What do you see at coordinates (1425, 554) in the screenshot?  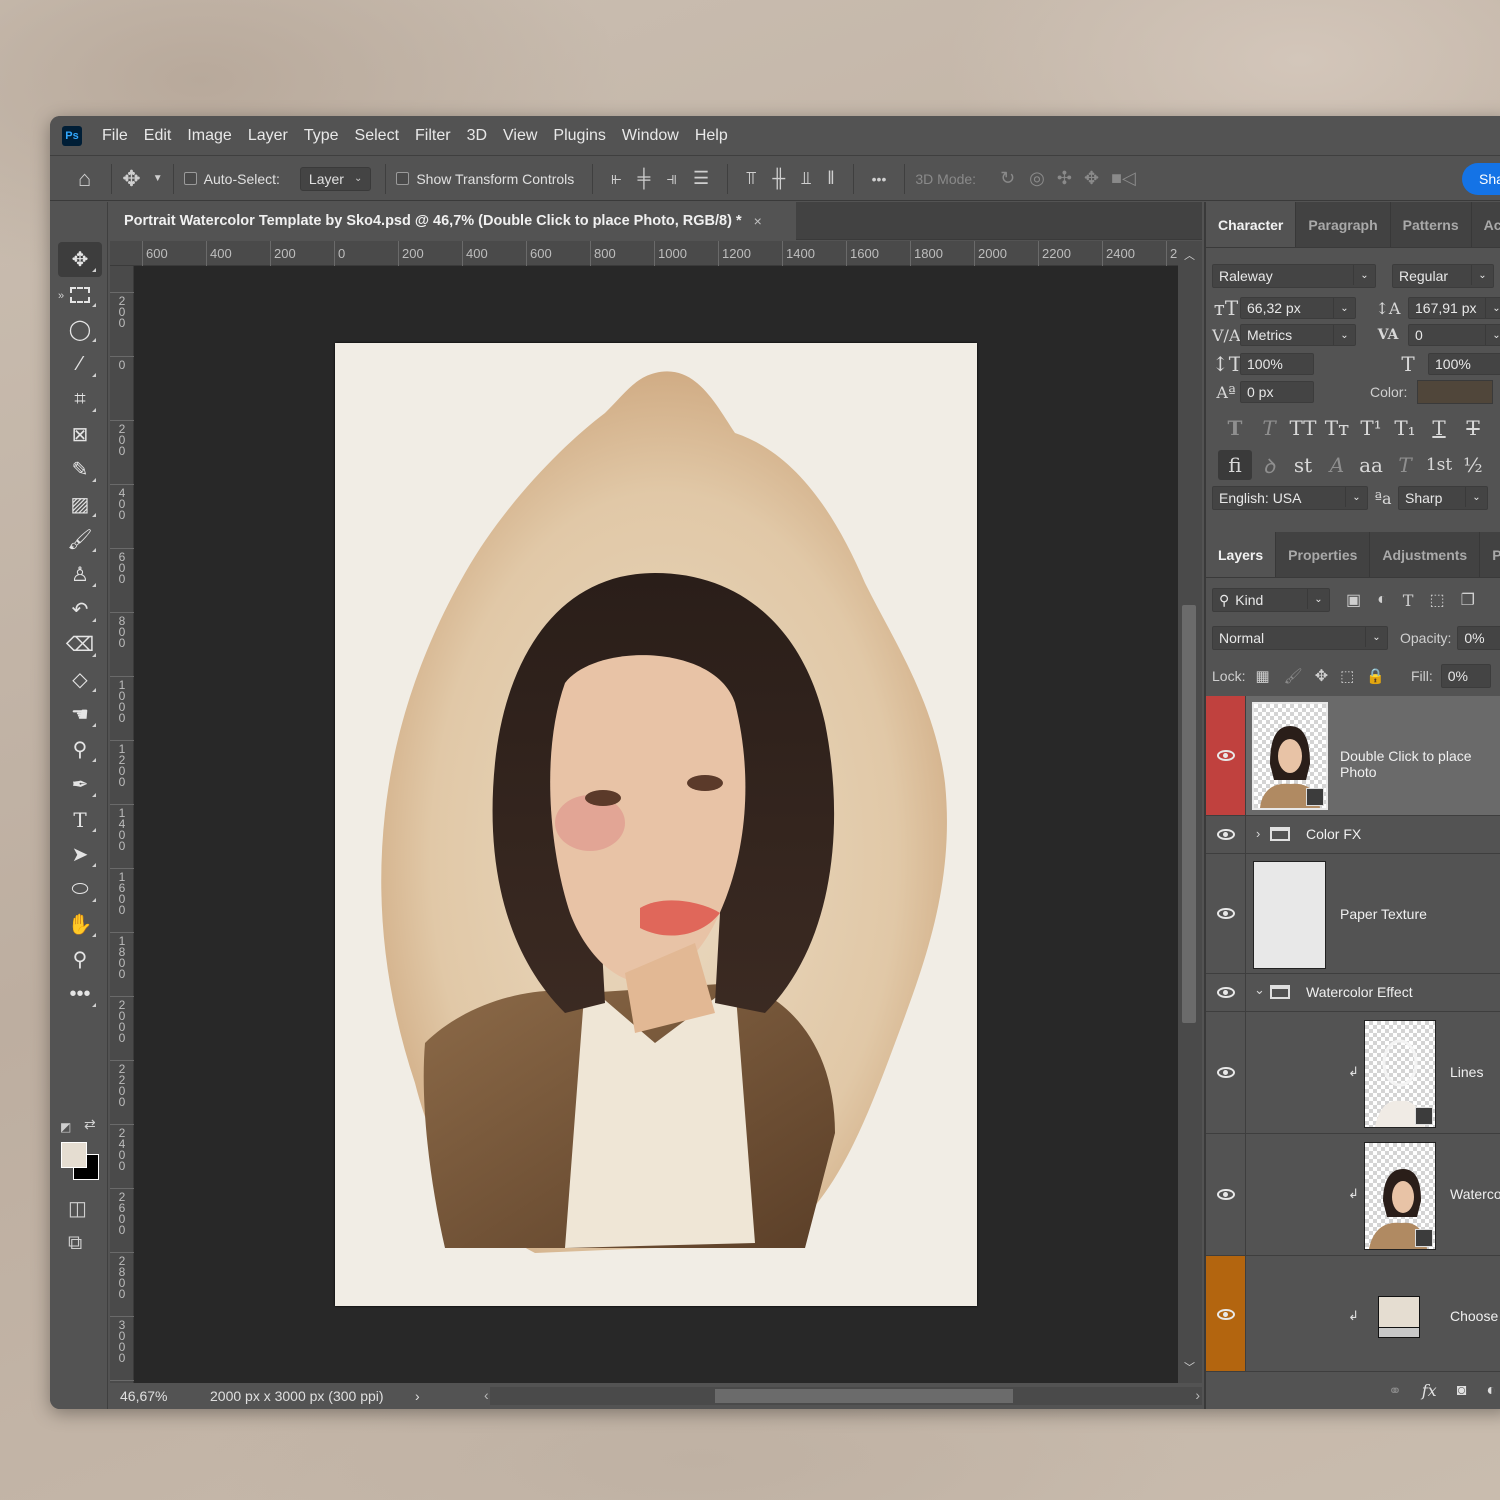 I see `tab-adjustments: Adjustments` at bounding box center [1425, 554].